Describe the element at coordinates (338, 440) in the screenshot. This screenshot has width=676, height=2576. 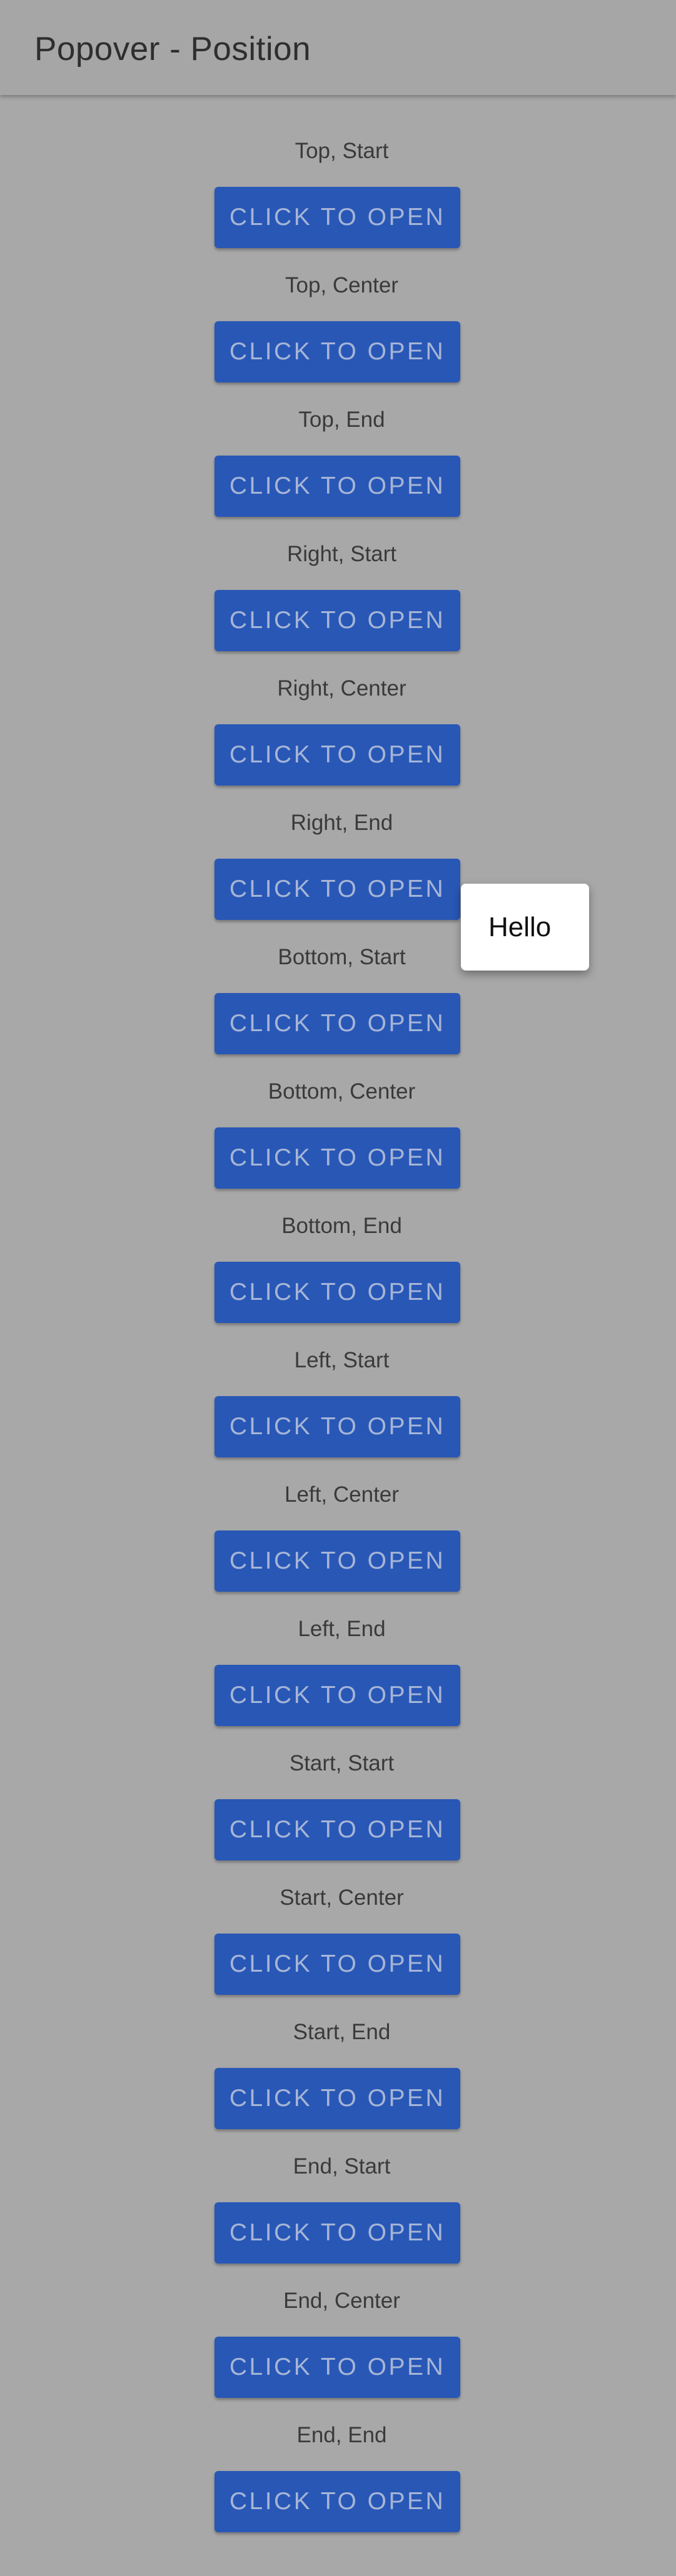
I see `section-top-end: Top, End CLICK TO OPEN` at that location.